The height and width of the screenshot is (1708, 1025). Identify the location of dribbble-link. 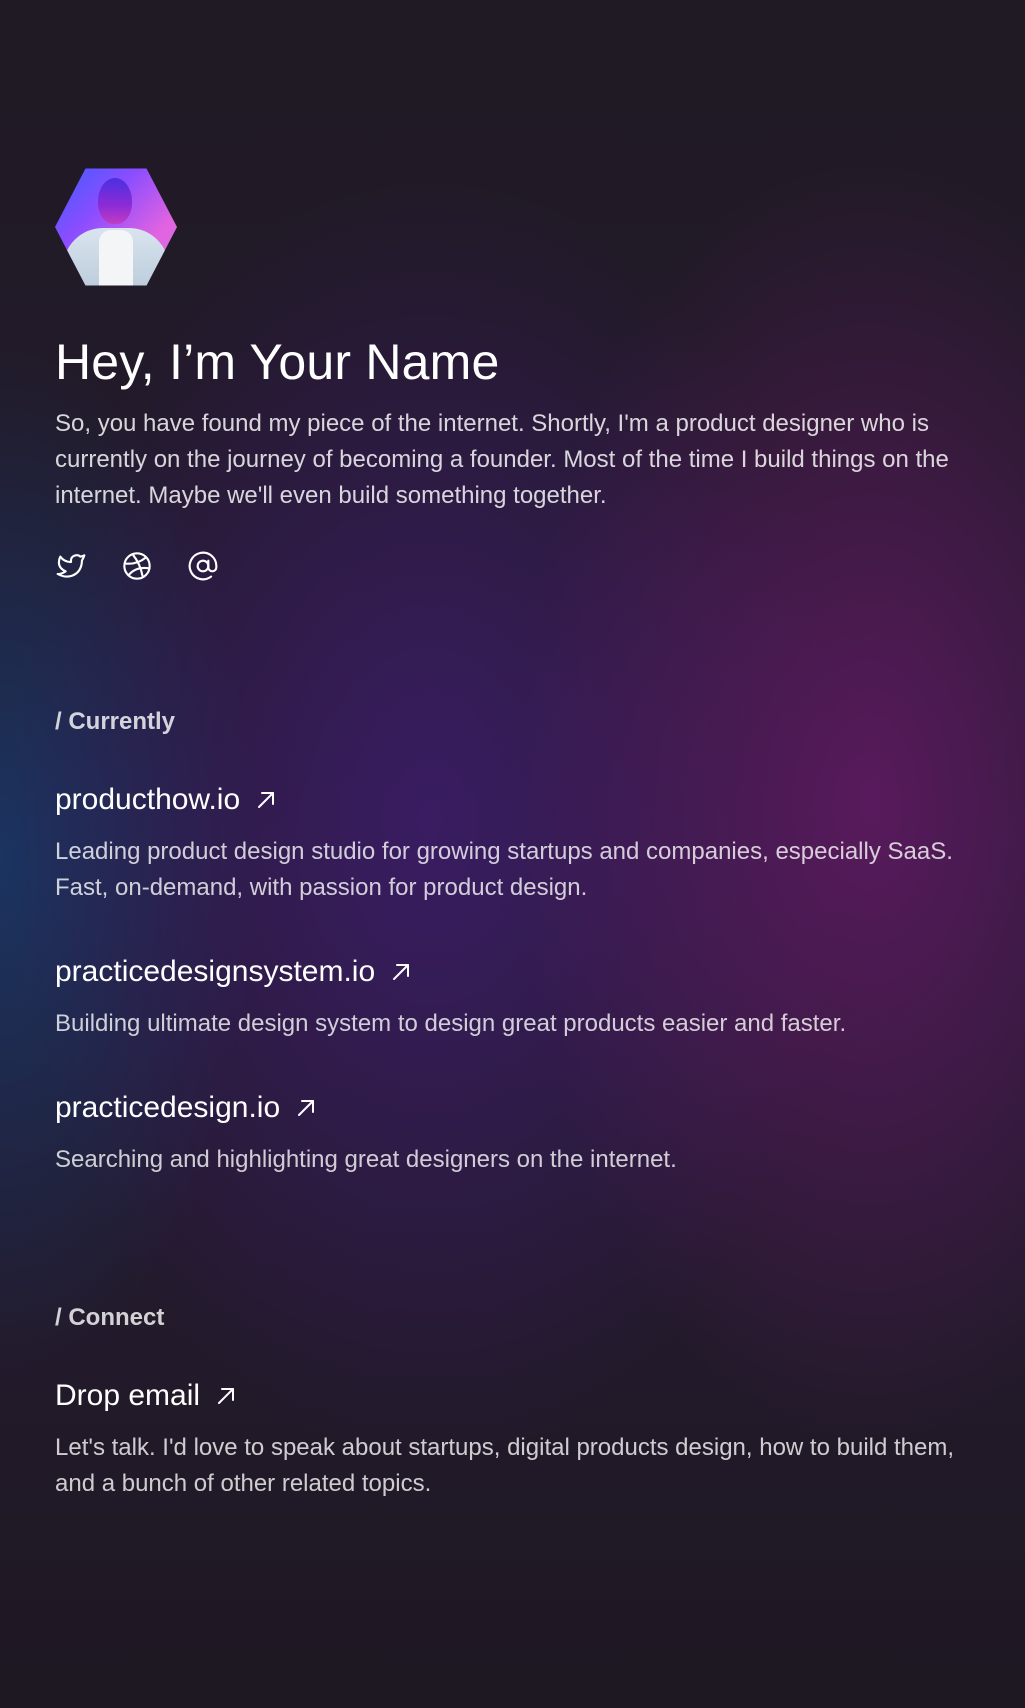
(137, 566).